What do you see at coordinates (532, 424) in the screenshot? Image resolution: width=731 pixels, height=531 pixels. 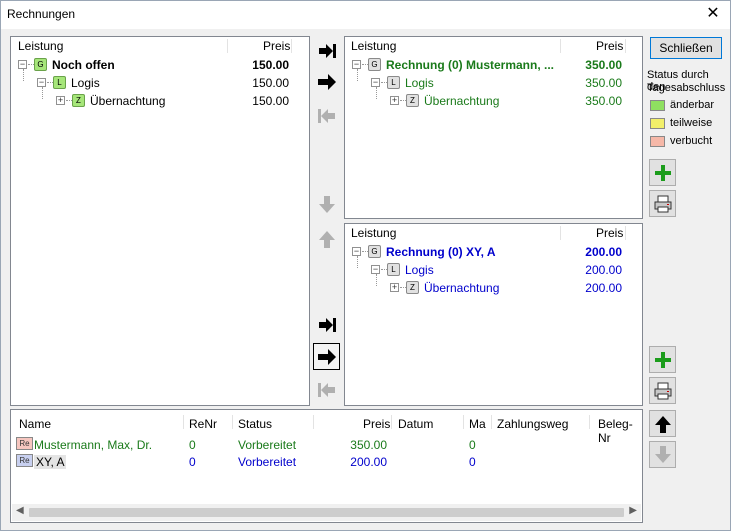 I see `column-header-zahlungsweg: Zahlungsweg` at bounding box center [532, 424].